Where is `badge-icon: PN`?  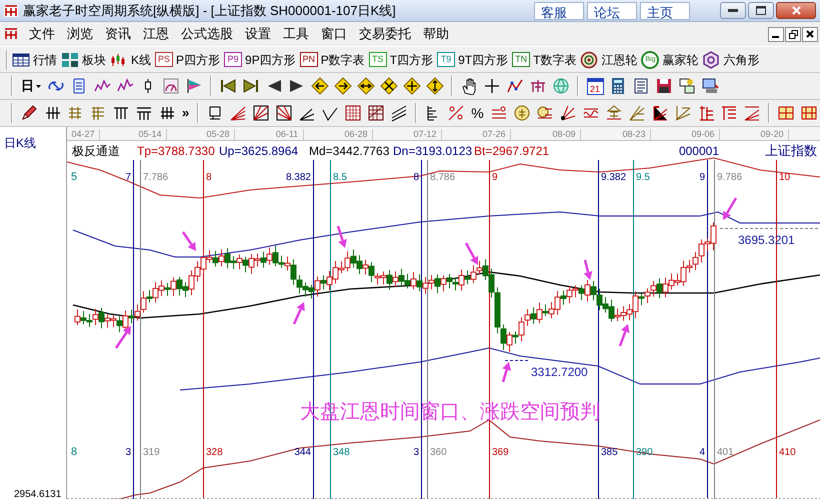
badge-icon: PN is located at coordinates (309, 59).